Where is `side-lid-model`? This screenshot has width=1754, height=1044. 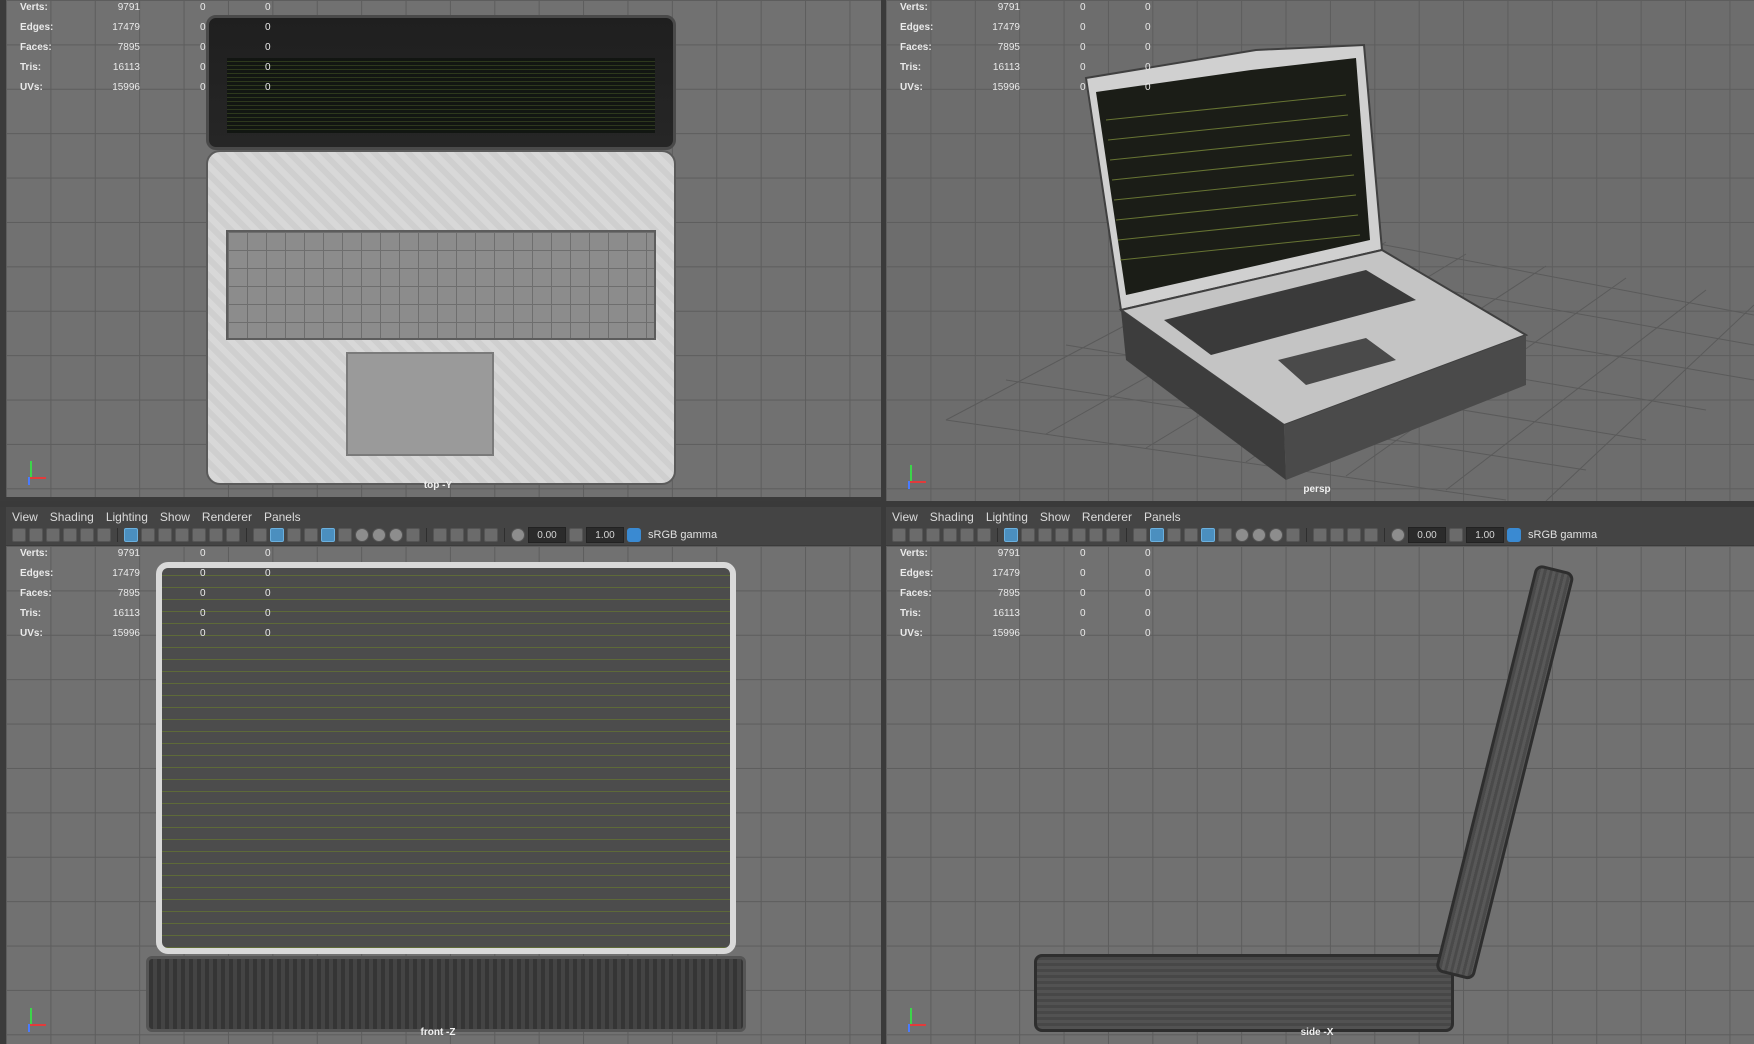 side-lid-model is located at coordinates (1505, 772).